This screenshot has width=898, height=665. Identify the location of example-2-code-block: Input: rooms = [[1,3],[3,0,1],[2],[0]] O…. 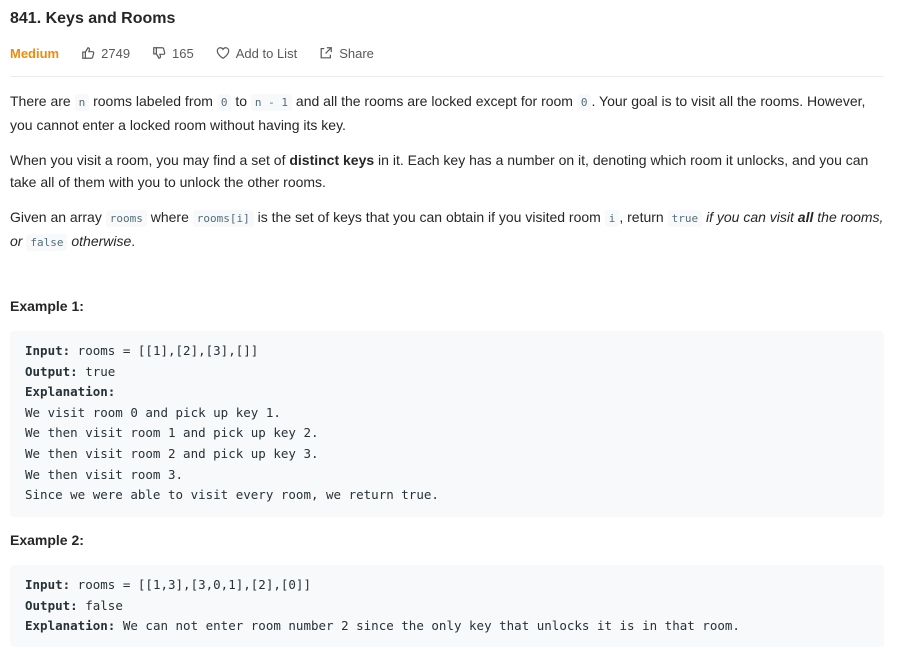
(447, 606).